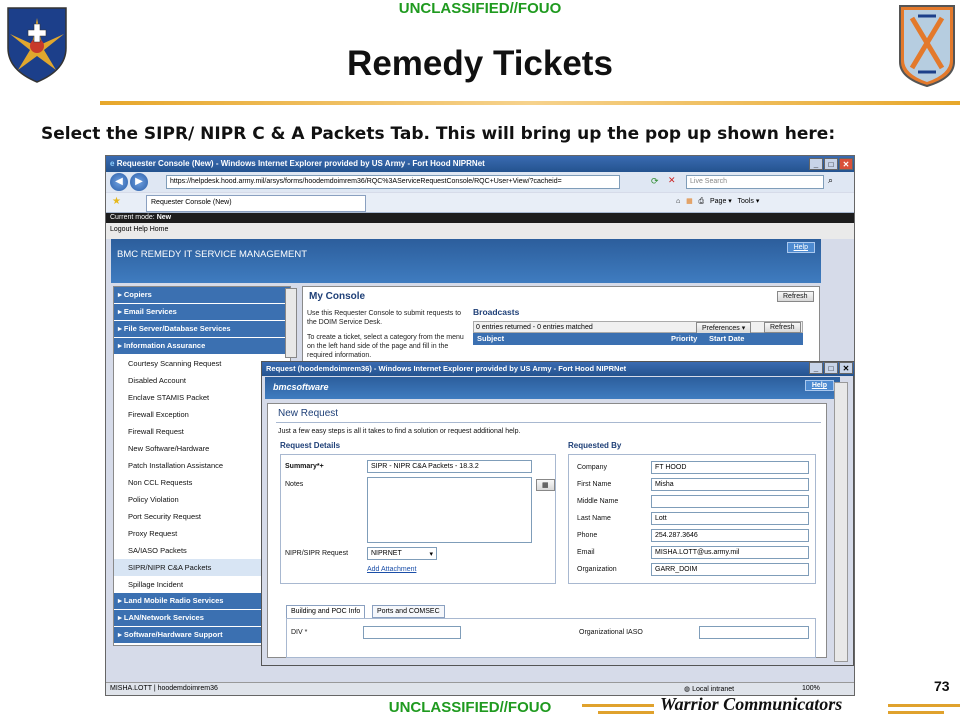 The image size is (960, 720). Describe the element at coordinates (291, 323) in the screenshot. I see `nav-scrollbar` at that location.